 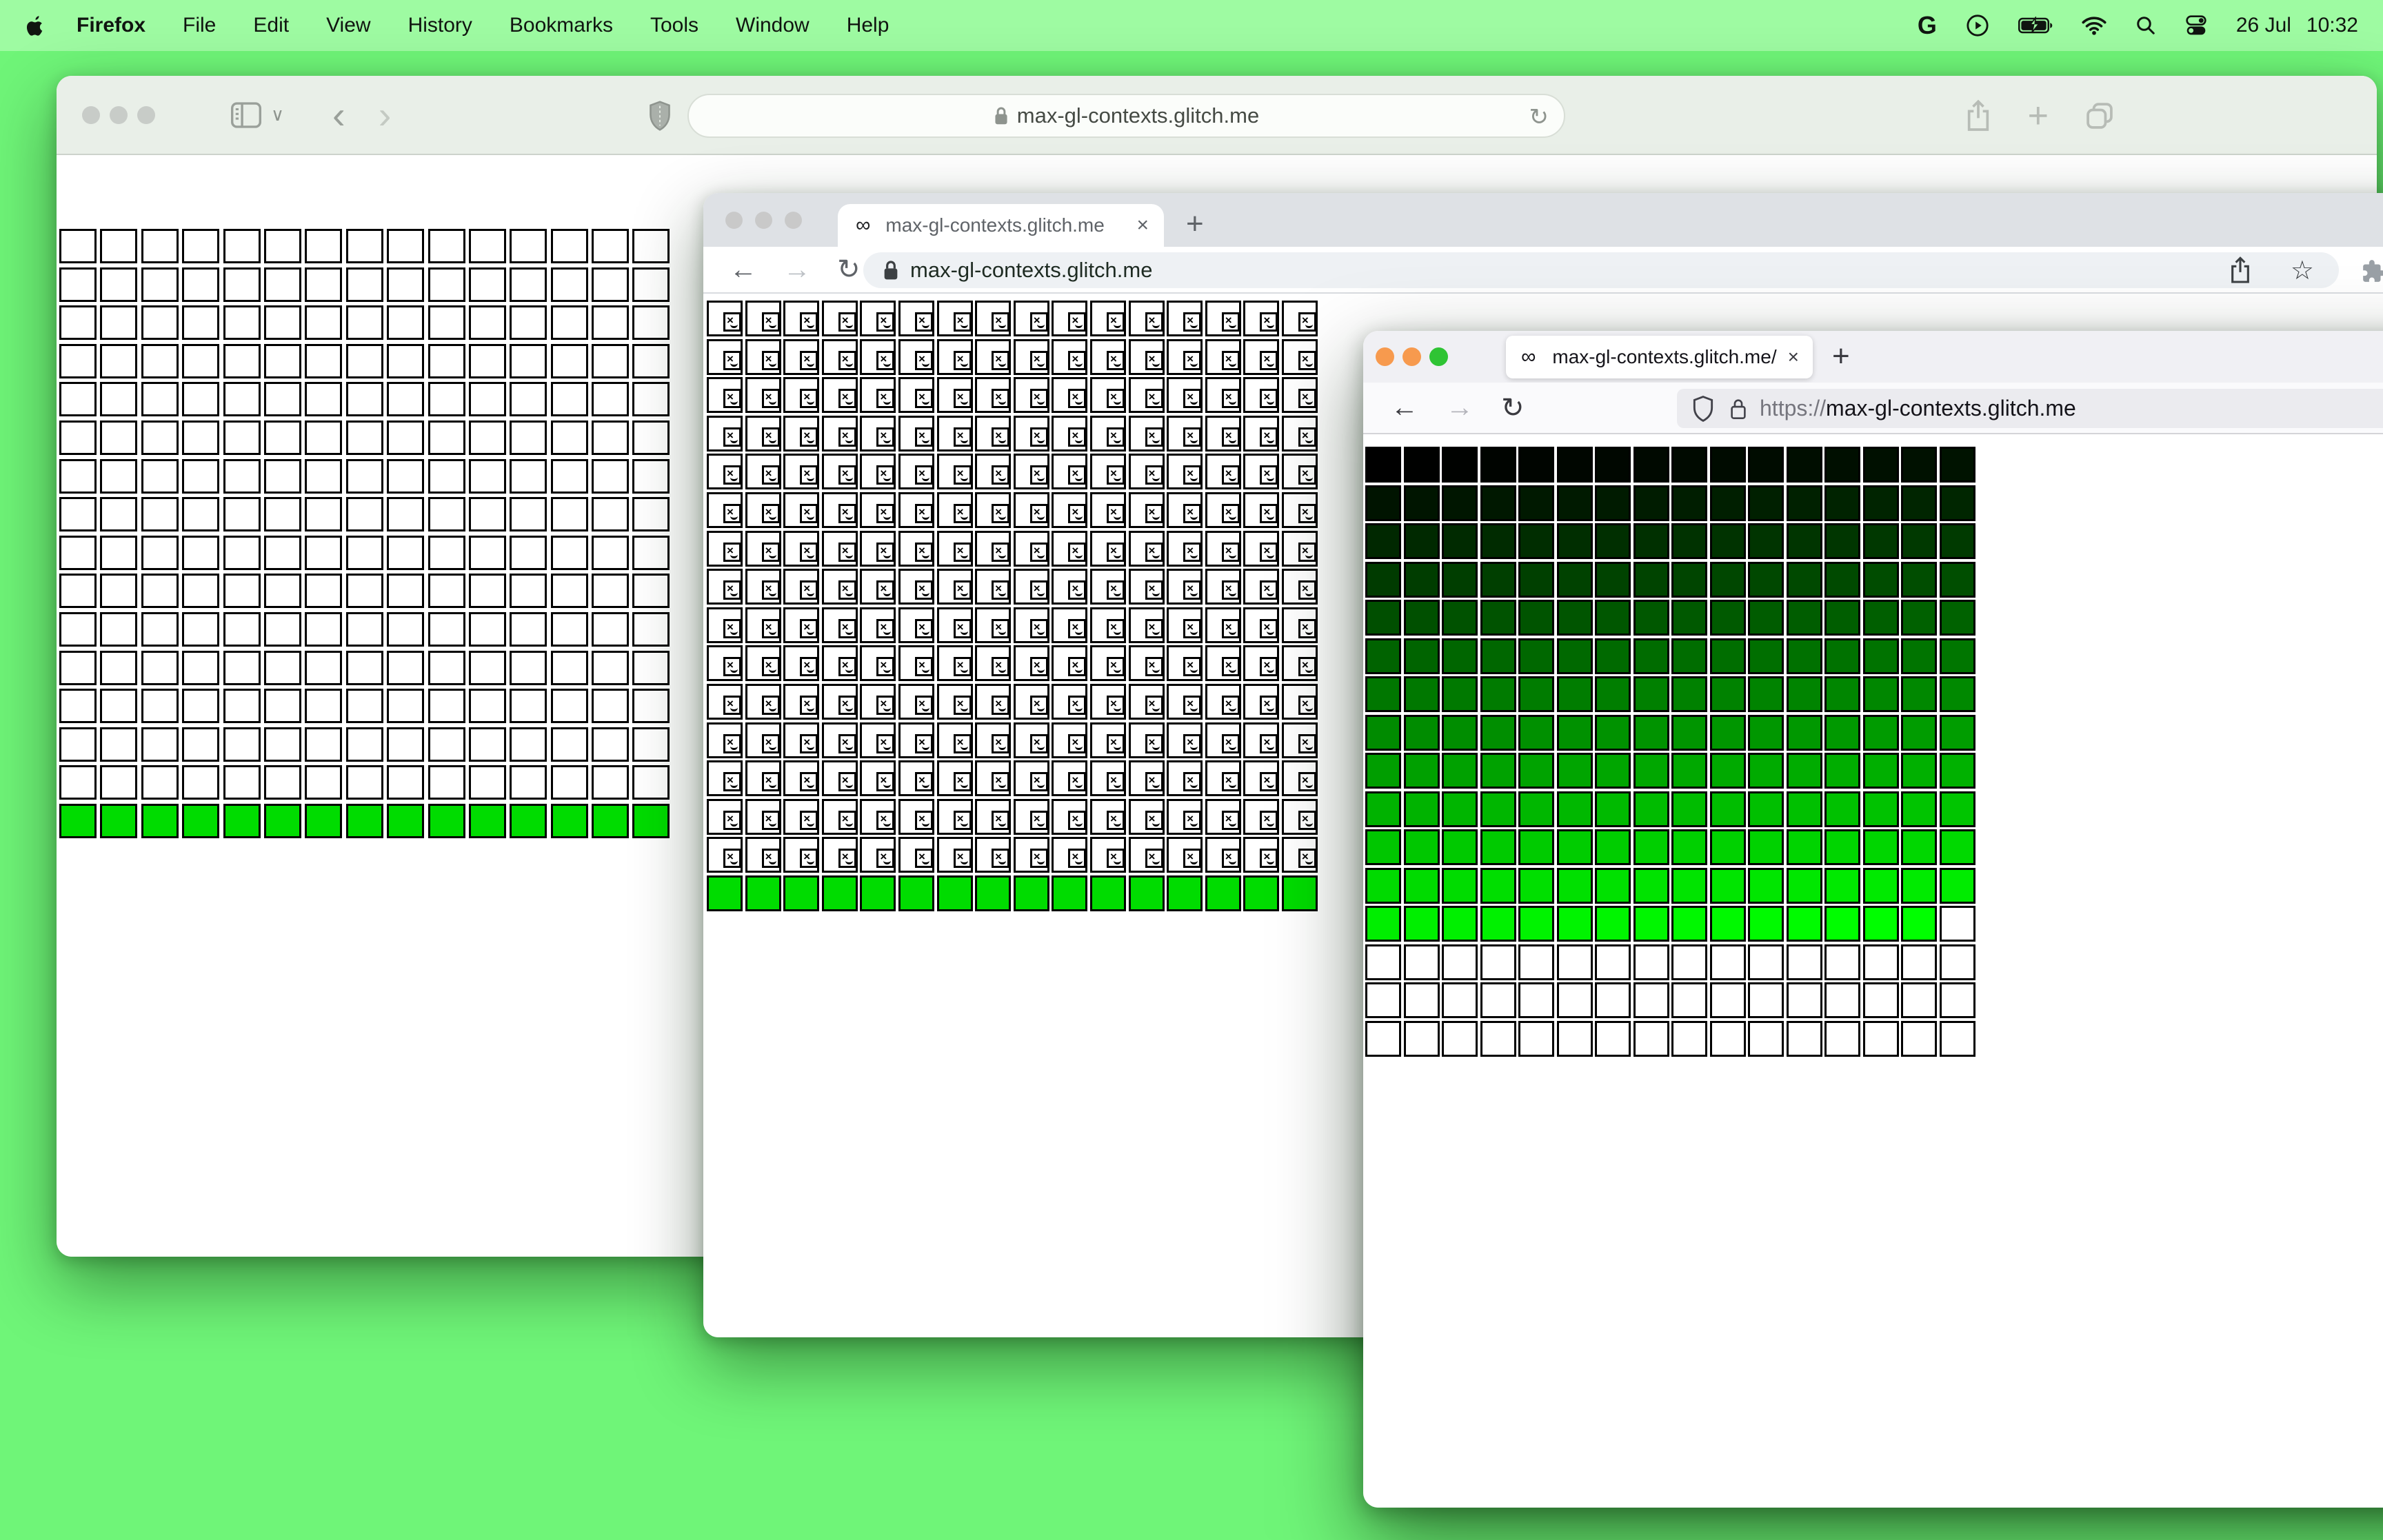 What do you see at coordinates (1927, 26) in the screenshot?
I see `google-icon: G` at bounding box center [1927, 26].